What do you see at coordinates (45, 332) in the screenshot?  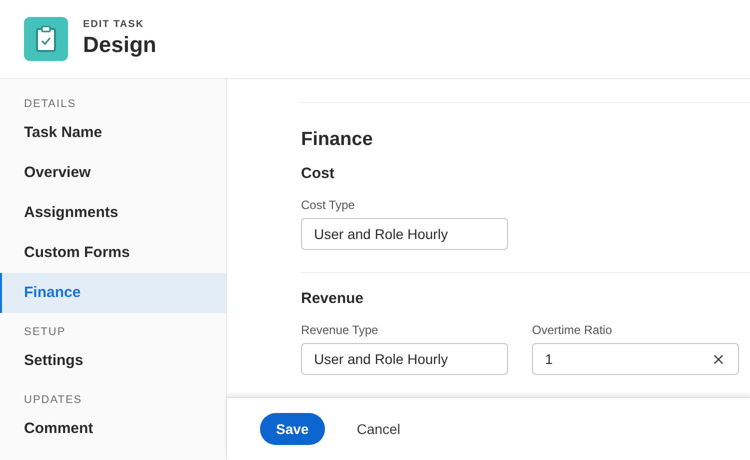 I see `section-heading: SETUP` at bounding box center [45, 332].